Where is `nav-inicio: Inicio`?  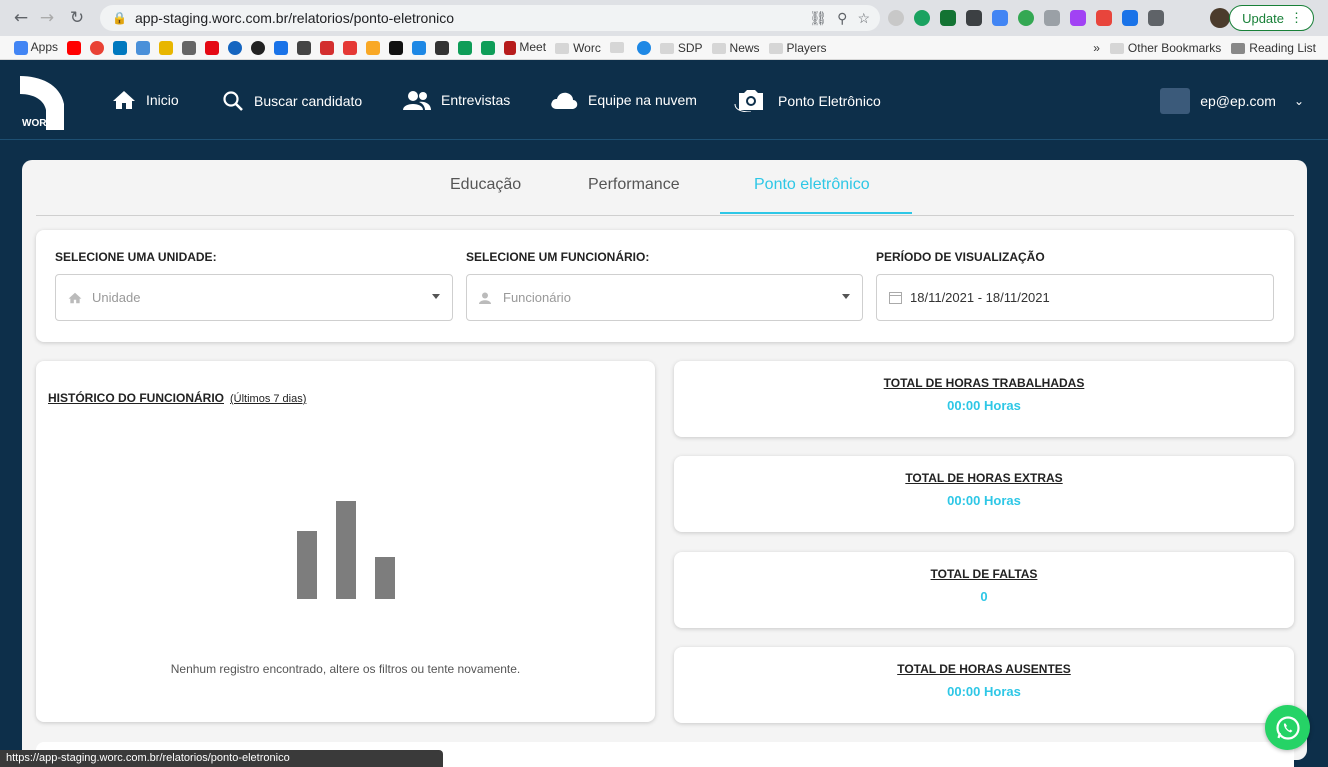
nav-inicio: Inicio is located at coordinates (145, 100).